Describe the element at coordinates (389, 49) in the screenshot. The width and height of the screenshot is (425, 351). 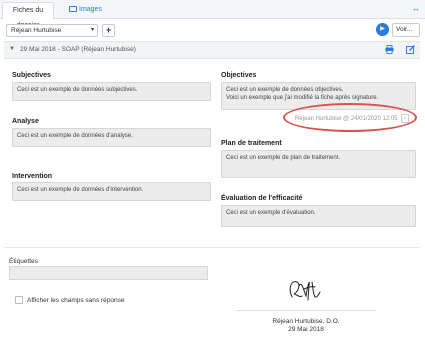
I see `print-icon` at that location.